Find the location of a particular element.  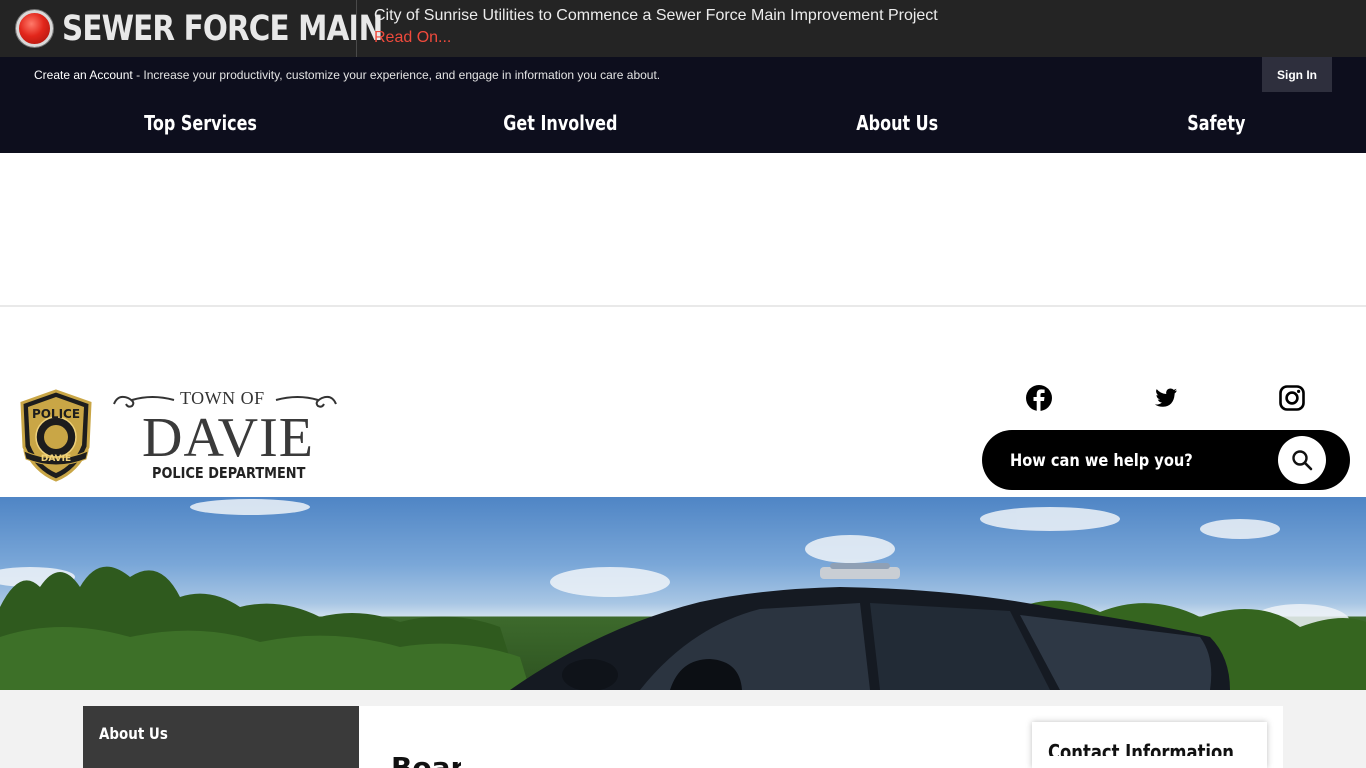

facebook-icon is located at coordinates (1039, 398).